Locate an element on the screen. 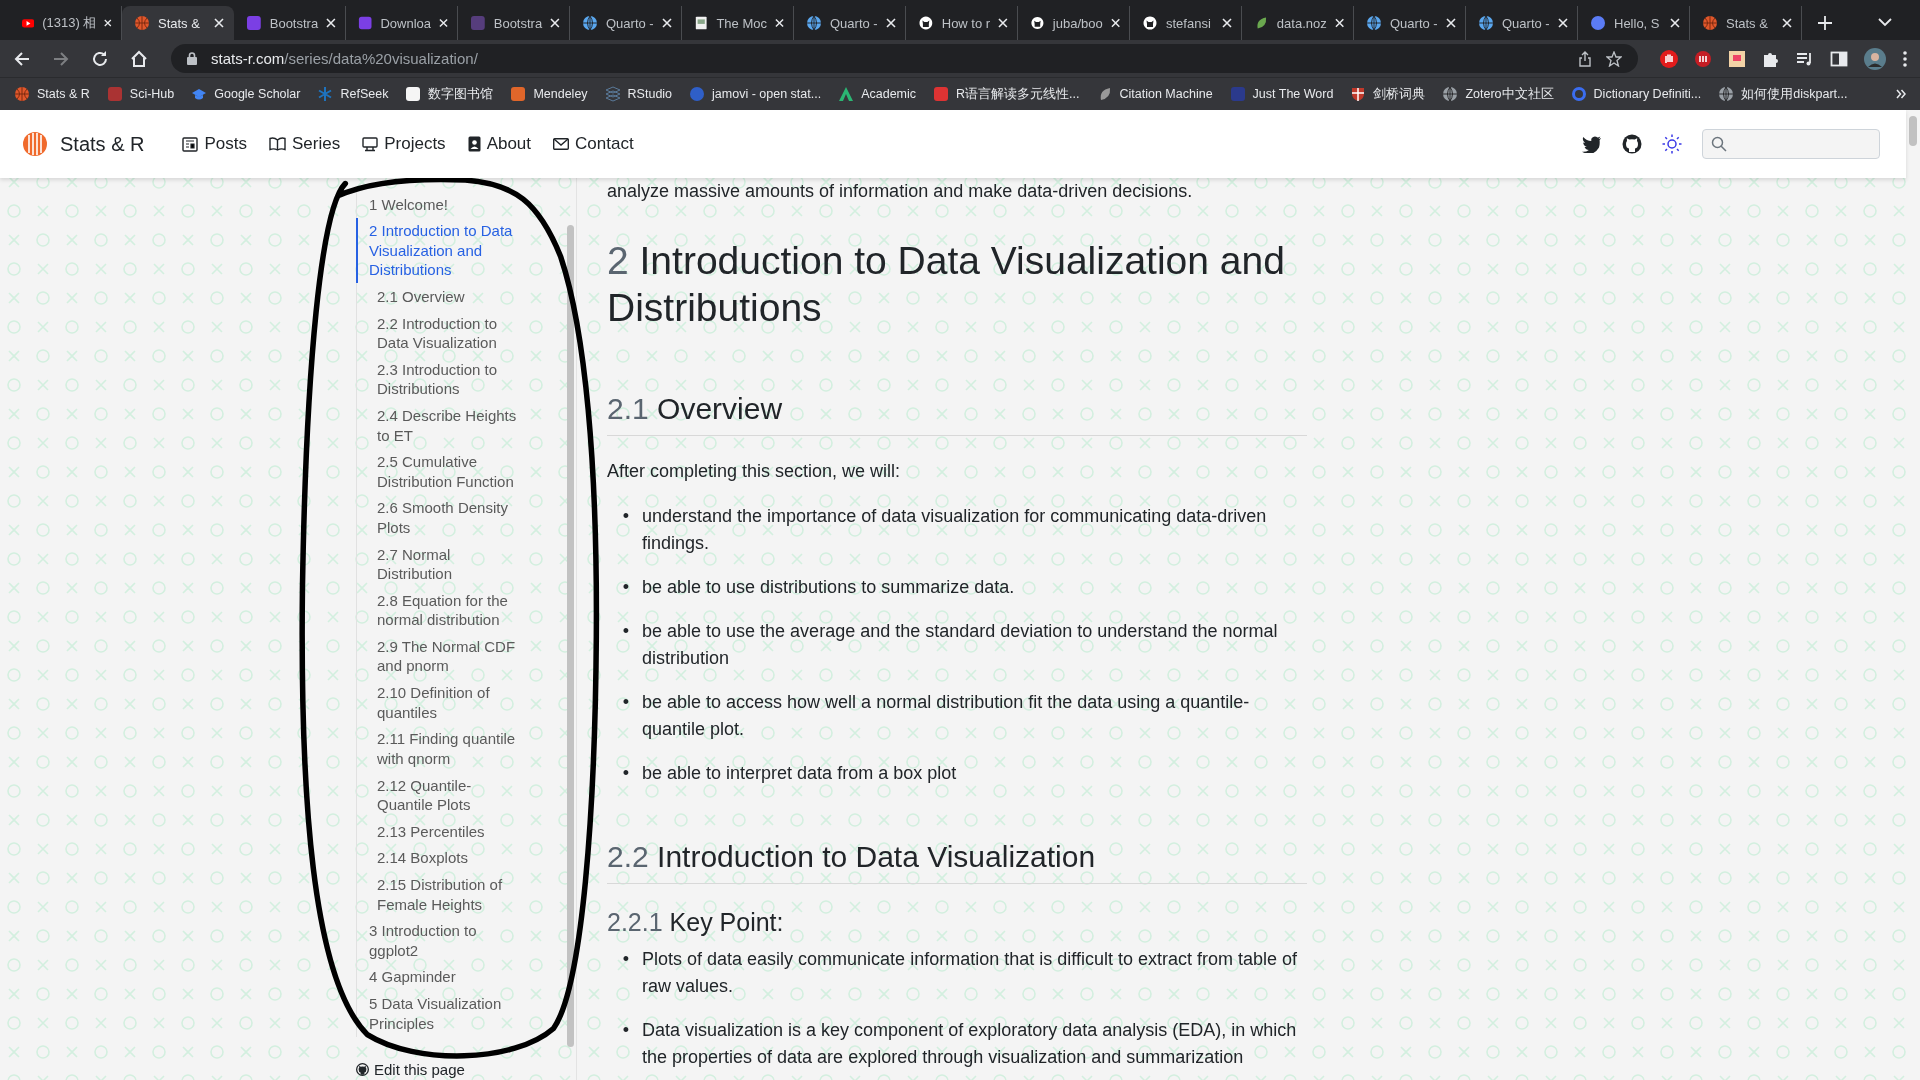  section-heading: 2.2 Introduction to Data Visualization is located at coordinates (957, 861).